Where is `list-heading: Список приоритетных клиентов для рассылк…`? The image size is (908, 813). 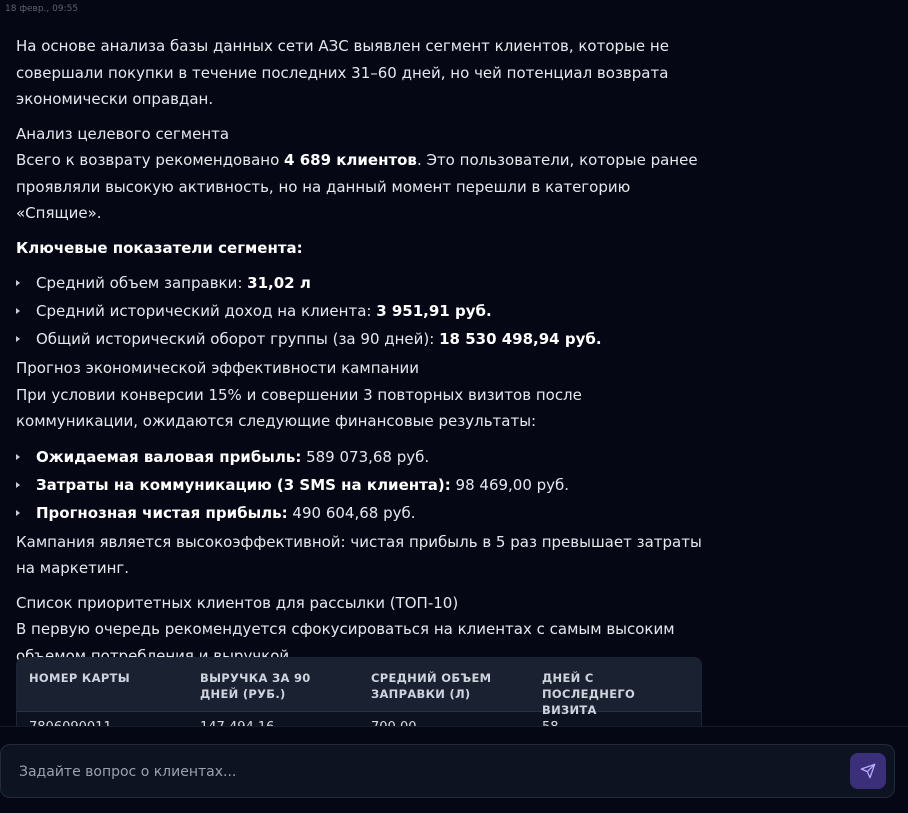
list-heading: Список приоритетных клиентов для рассылк… is located at coordinates (237, 602).